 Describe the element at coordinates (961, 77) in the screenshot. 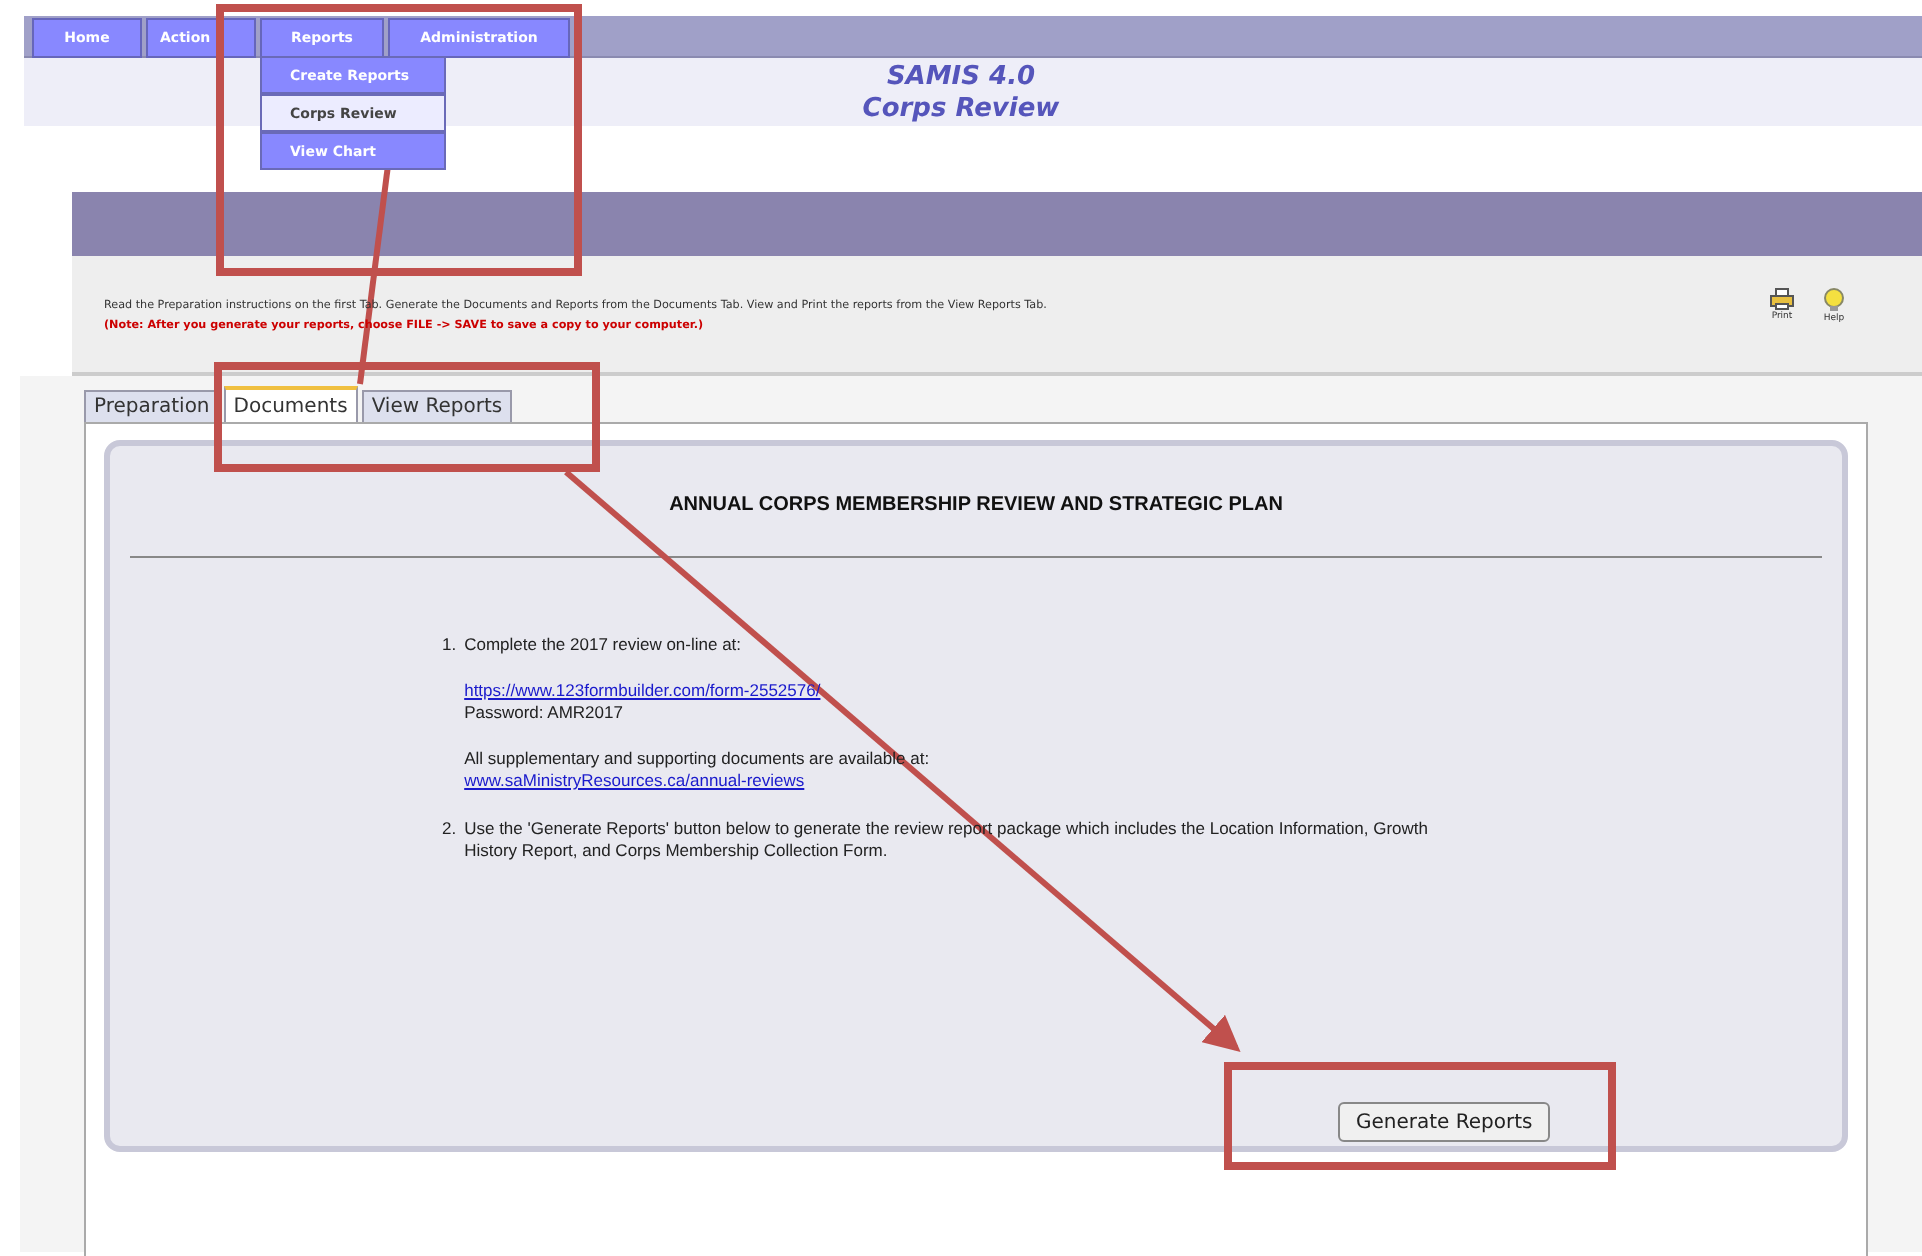

I see `app-title: SAMIS 4.0` at that location.